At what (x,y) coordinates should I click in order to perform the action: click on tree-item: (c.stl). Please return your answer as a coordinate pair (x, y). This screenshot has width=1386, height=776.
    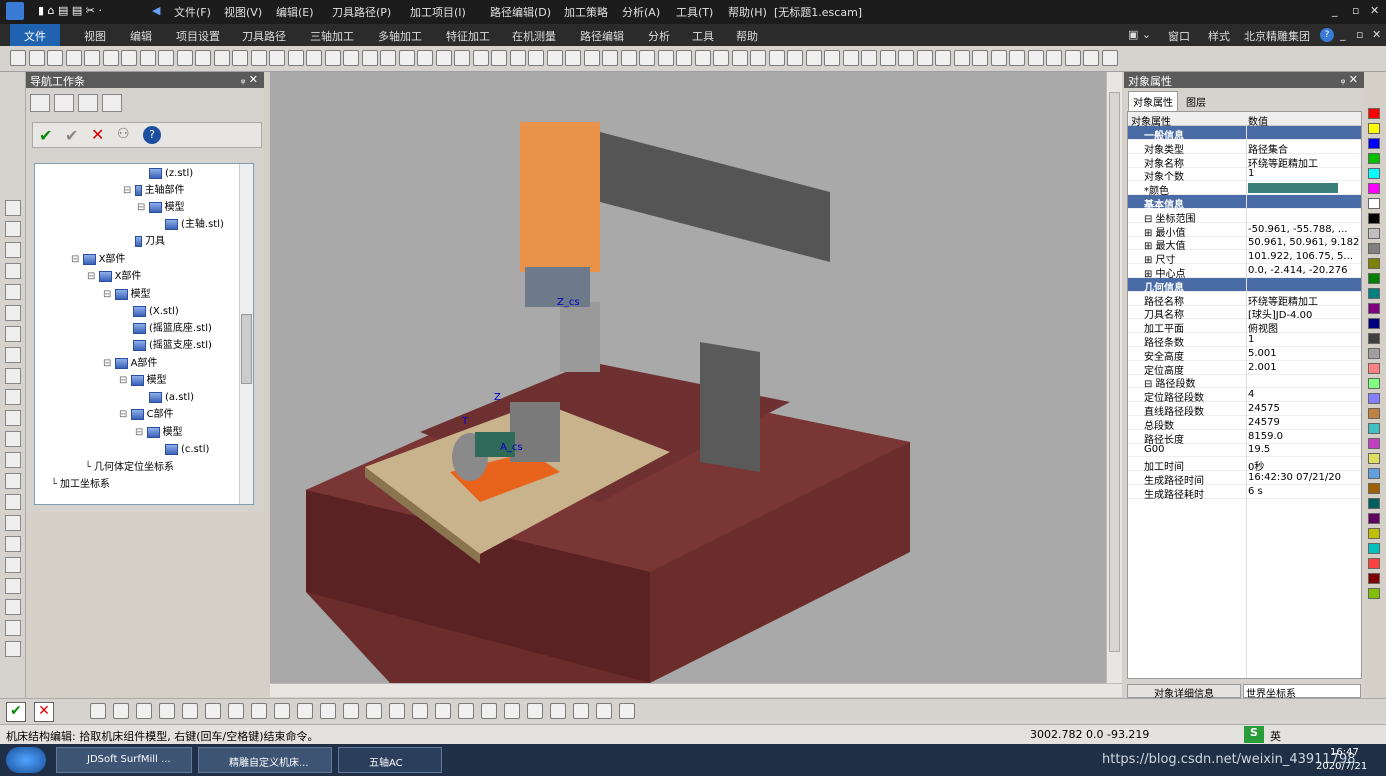
    Looking at the image, I should click on (187, 450).